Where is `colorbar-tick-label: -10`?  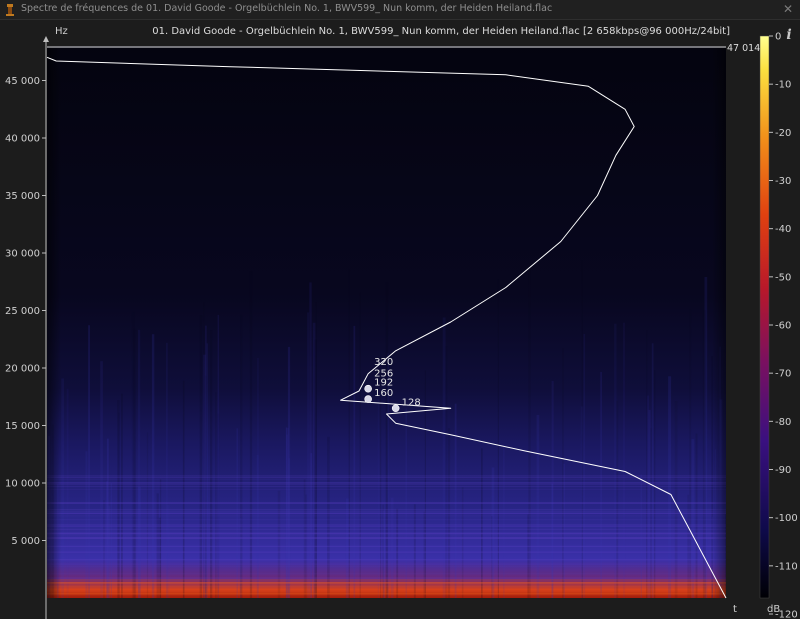 colorbar-tick-label: -10 is located at coordinates (783, 85).